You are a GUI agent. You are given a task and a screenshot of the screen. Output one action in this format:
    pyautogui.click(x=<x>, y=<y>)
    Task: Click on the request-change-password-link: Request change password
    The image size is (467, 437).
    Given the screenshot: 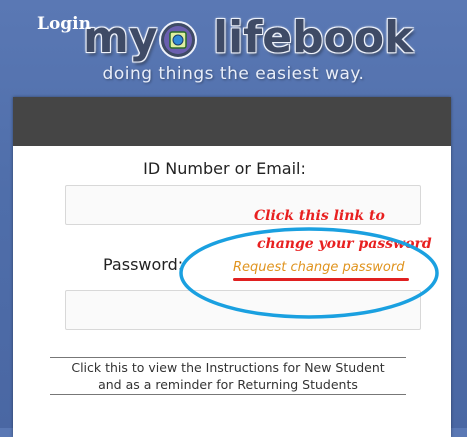 What is the action you would take?
    pyautogui.click(x=318, y=267)
    